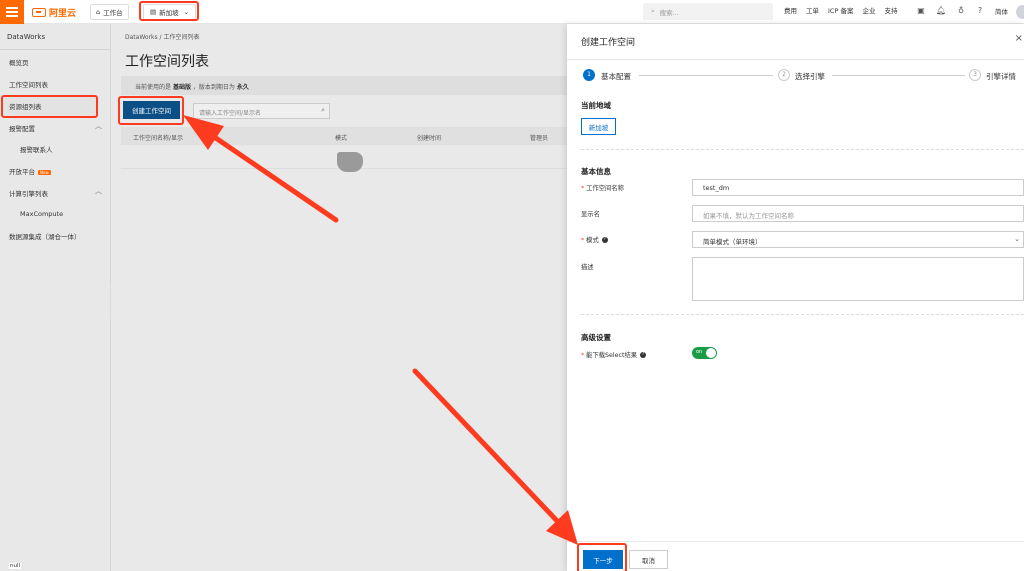  Describe the element at coordinates (589, 75) in the screenshot. I see `step-1-number: 1` at that location.